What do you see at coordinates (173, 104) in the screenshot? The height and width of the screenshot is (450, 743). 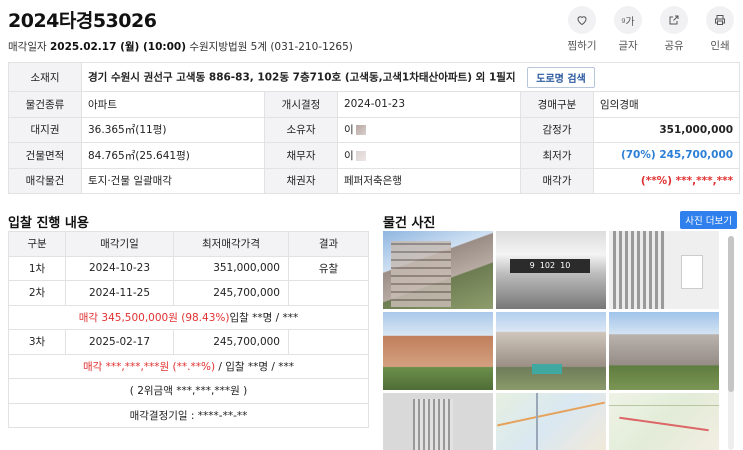 I see `type-value: 아파트` at bounding box center [173, 104].